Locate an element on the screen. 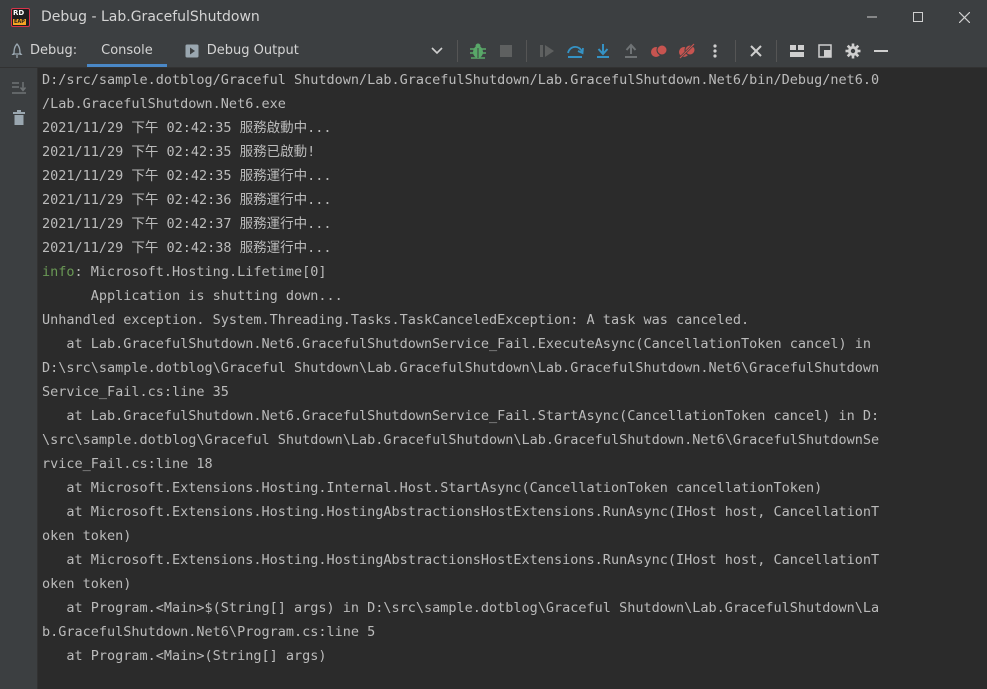 The image size is (987, 689). console-line-text: rvice_Fail.cs:line 18 is located at coordinates (127, 464).